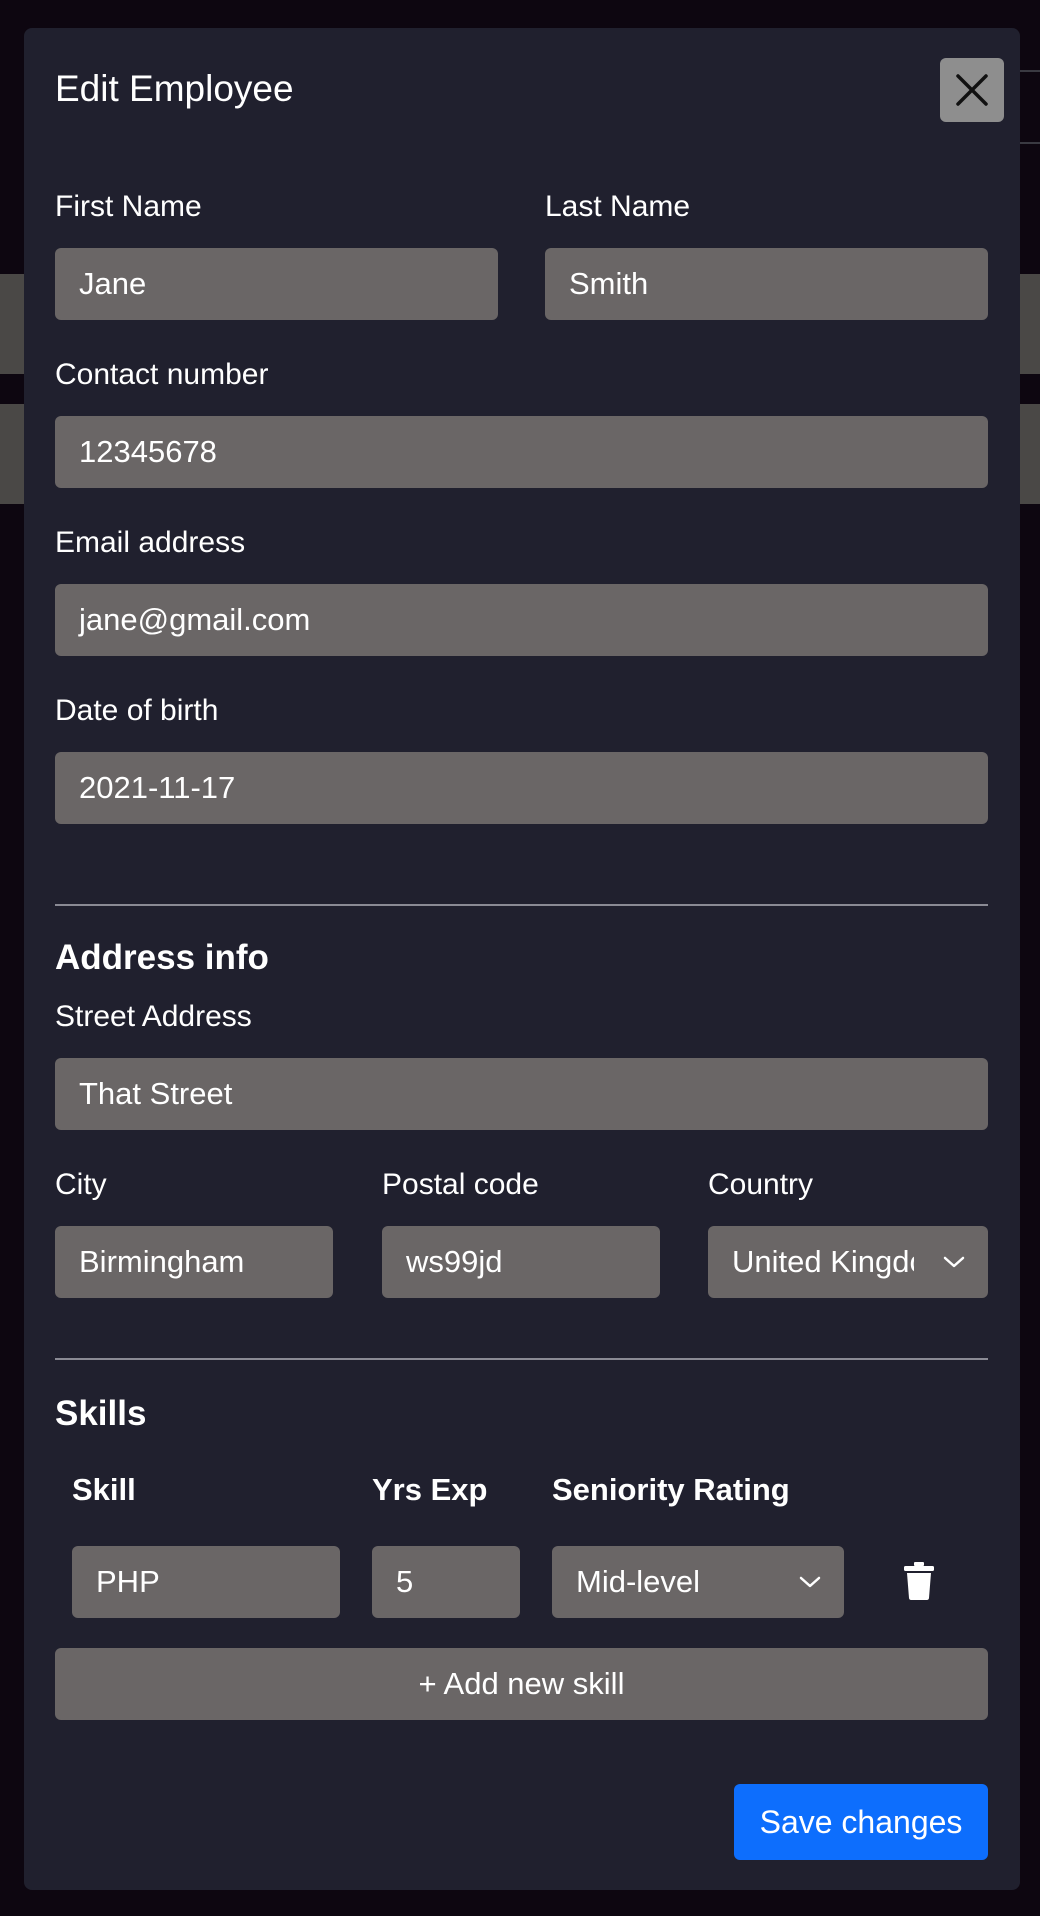  I want to click on seniority-select: Mid-level, so click(698, 1582).